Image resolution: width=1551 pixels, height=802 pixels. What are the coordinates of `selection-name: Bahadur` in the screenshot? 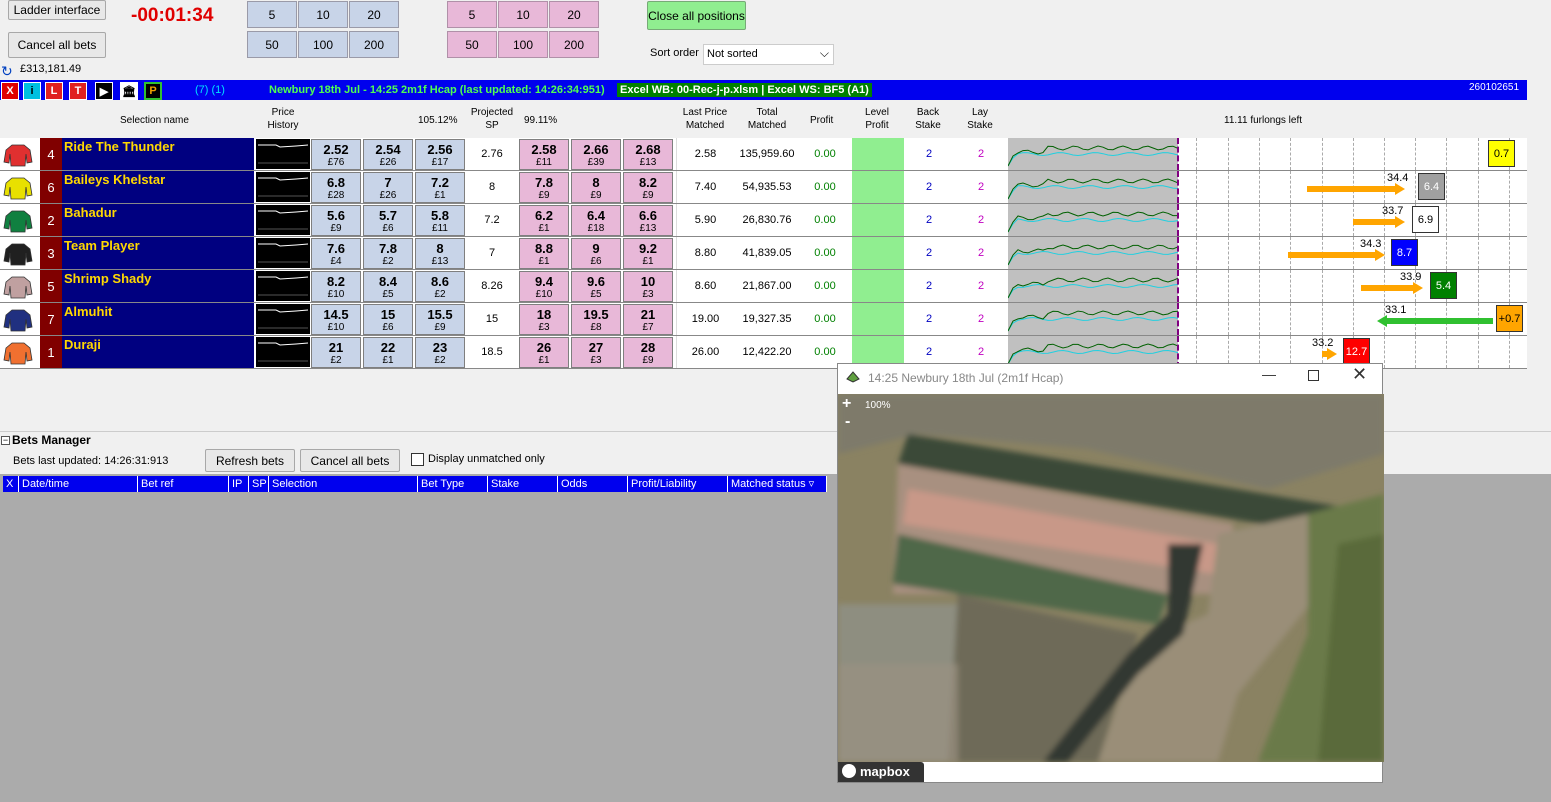 It's located at (158, 220).